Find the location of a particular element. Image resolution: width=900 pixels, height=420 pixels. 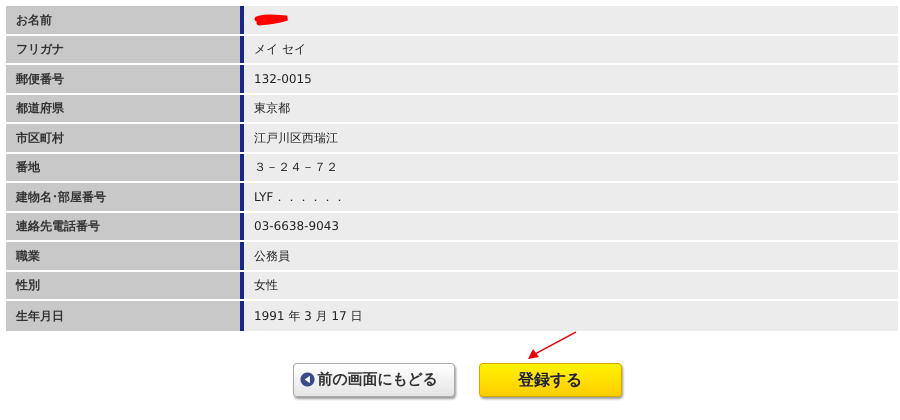

field-label: 性別 is located at coordinates (123, 285).